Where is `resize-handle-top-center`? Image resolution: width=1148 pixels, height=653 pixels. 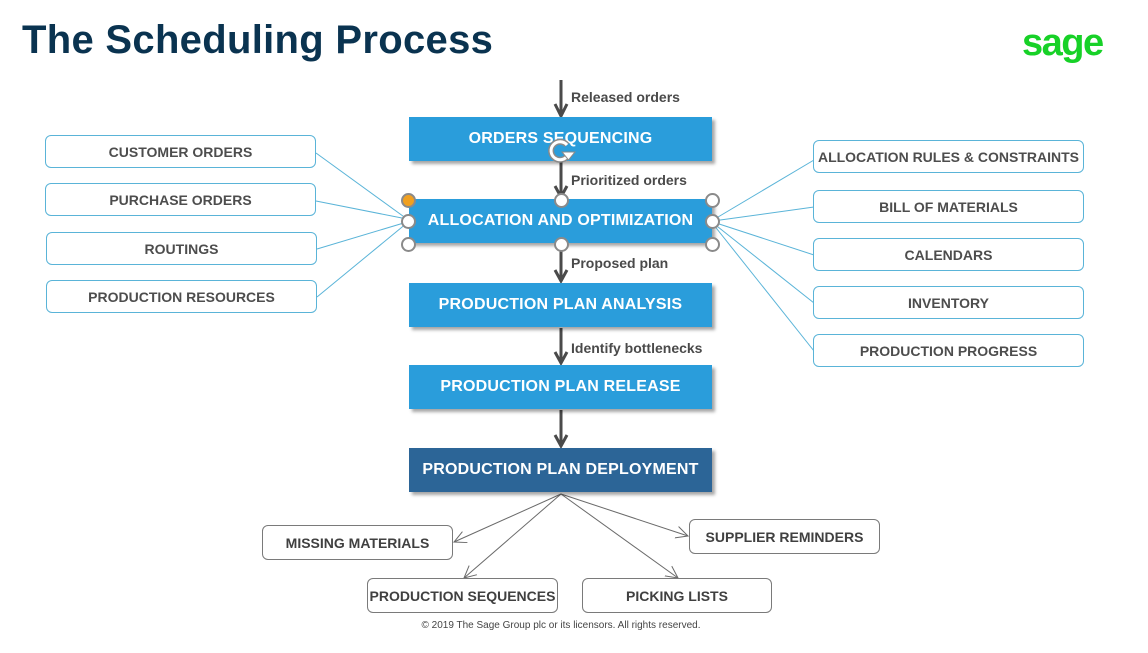
resize-handle-top-center is located at coordinates (561, 200).